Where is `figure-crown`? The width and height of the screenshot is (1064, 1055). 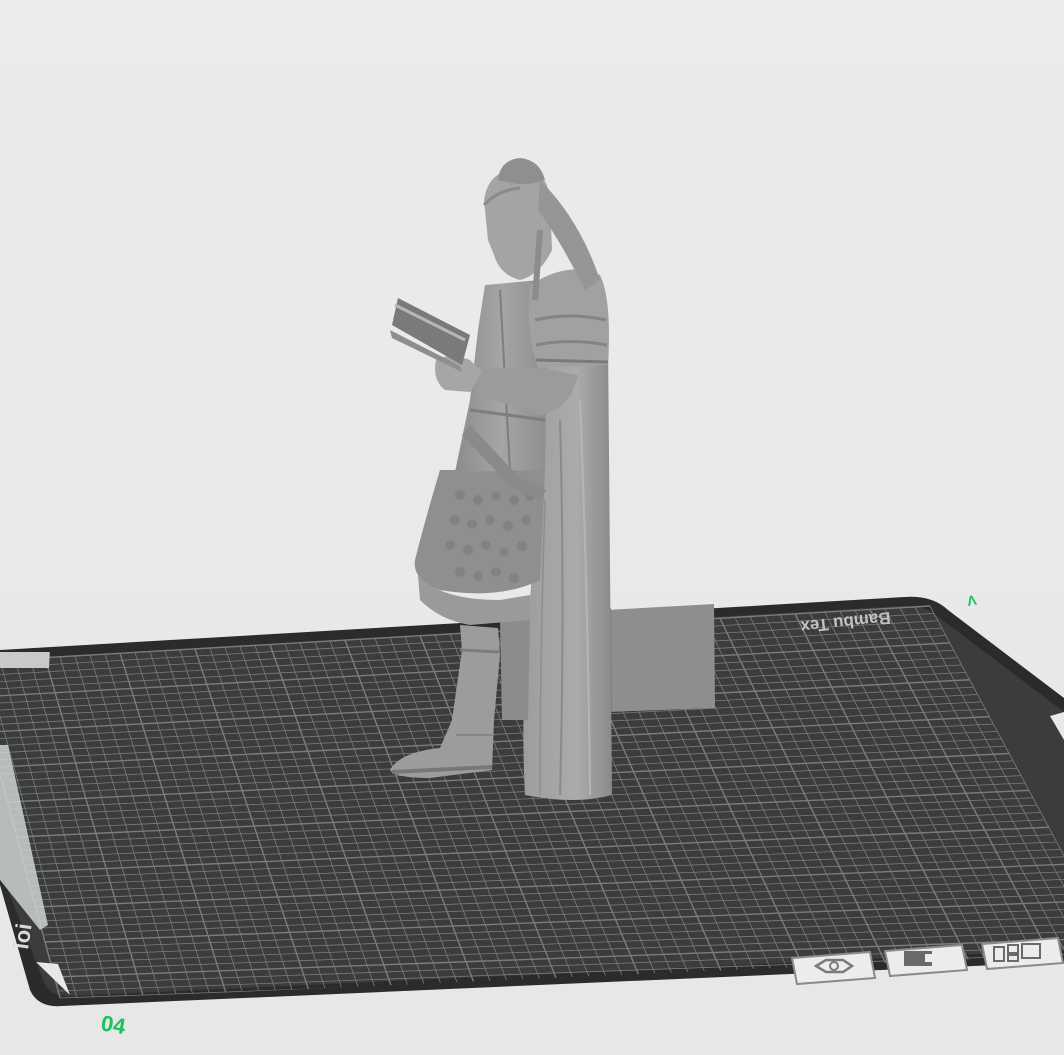 figure-crown is located at coordinates (521, 171).